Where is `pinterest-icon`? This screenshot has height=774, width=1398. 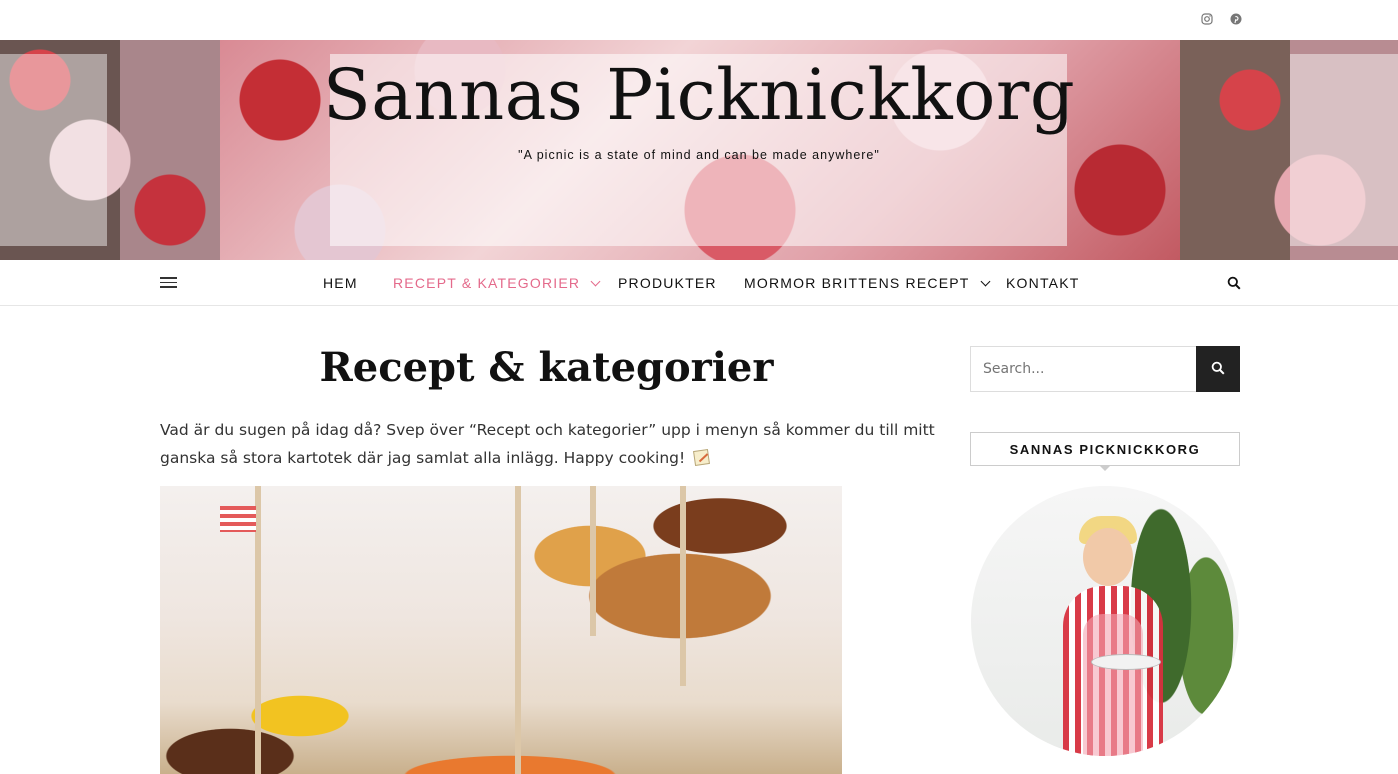 pinterest-icon is located at coordinates (1236, 19).